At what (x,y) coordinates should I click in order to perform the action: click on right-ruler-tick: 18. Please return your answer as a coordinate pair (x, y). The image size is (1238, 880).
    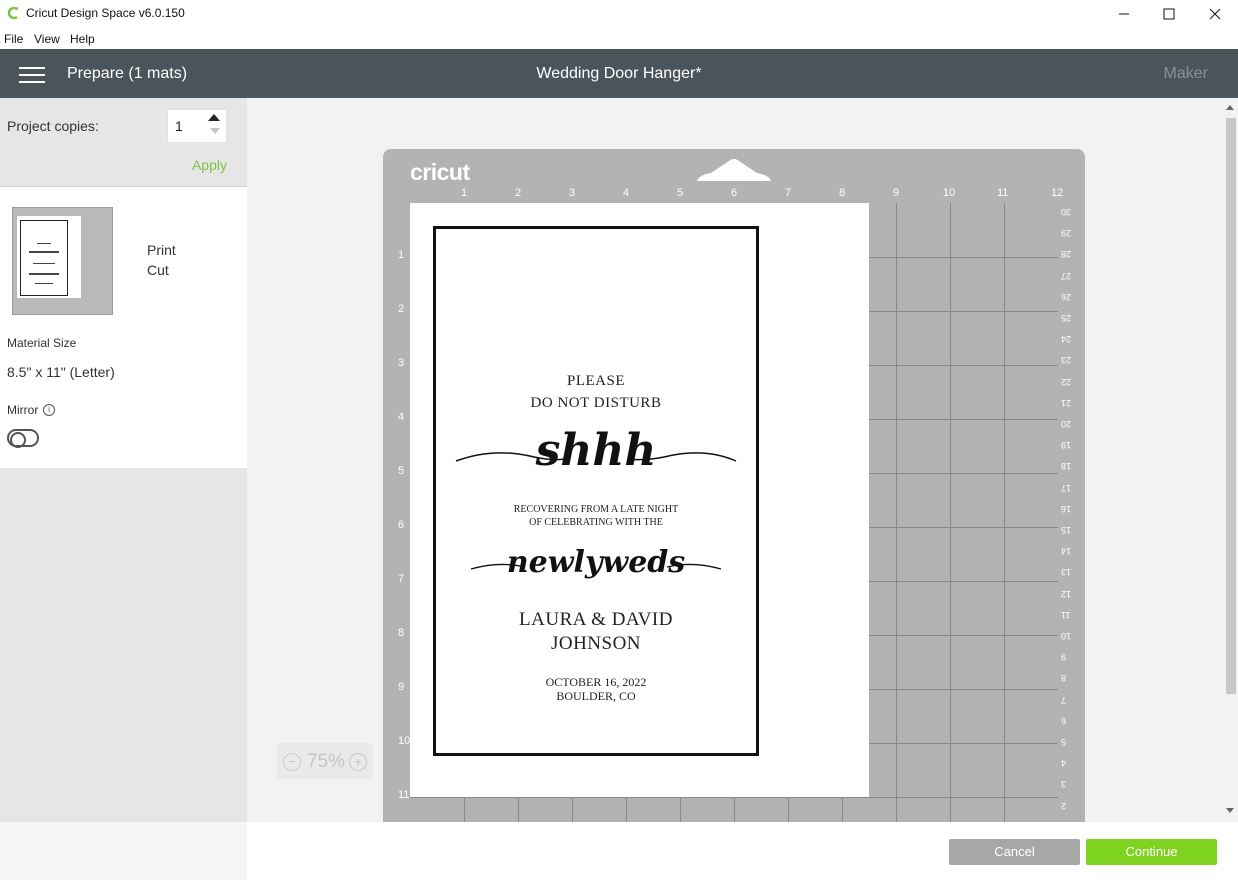
    Looking at the image, I should click on (1066, 466).